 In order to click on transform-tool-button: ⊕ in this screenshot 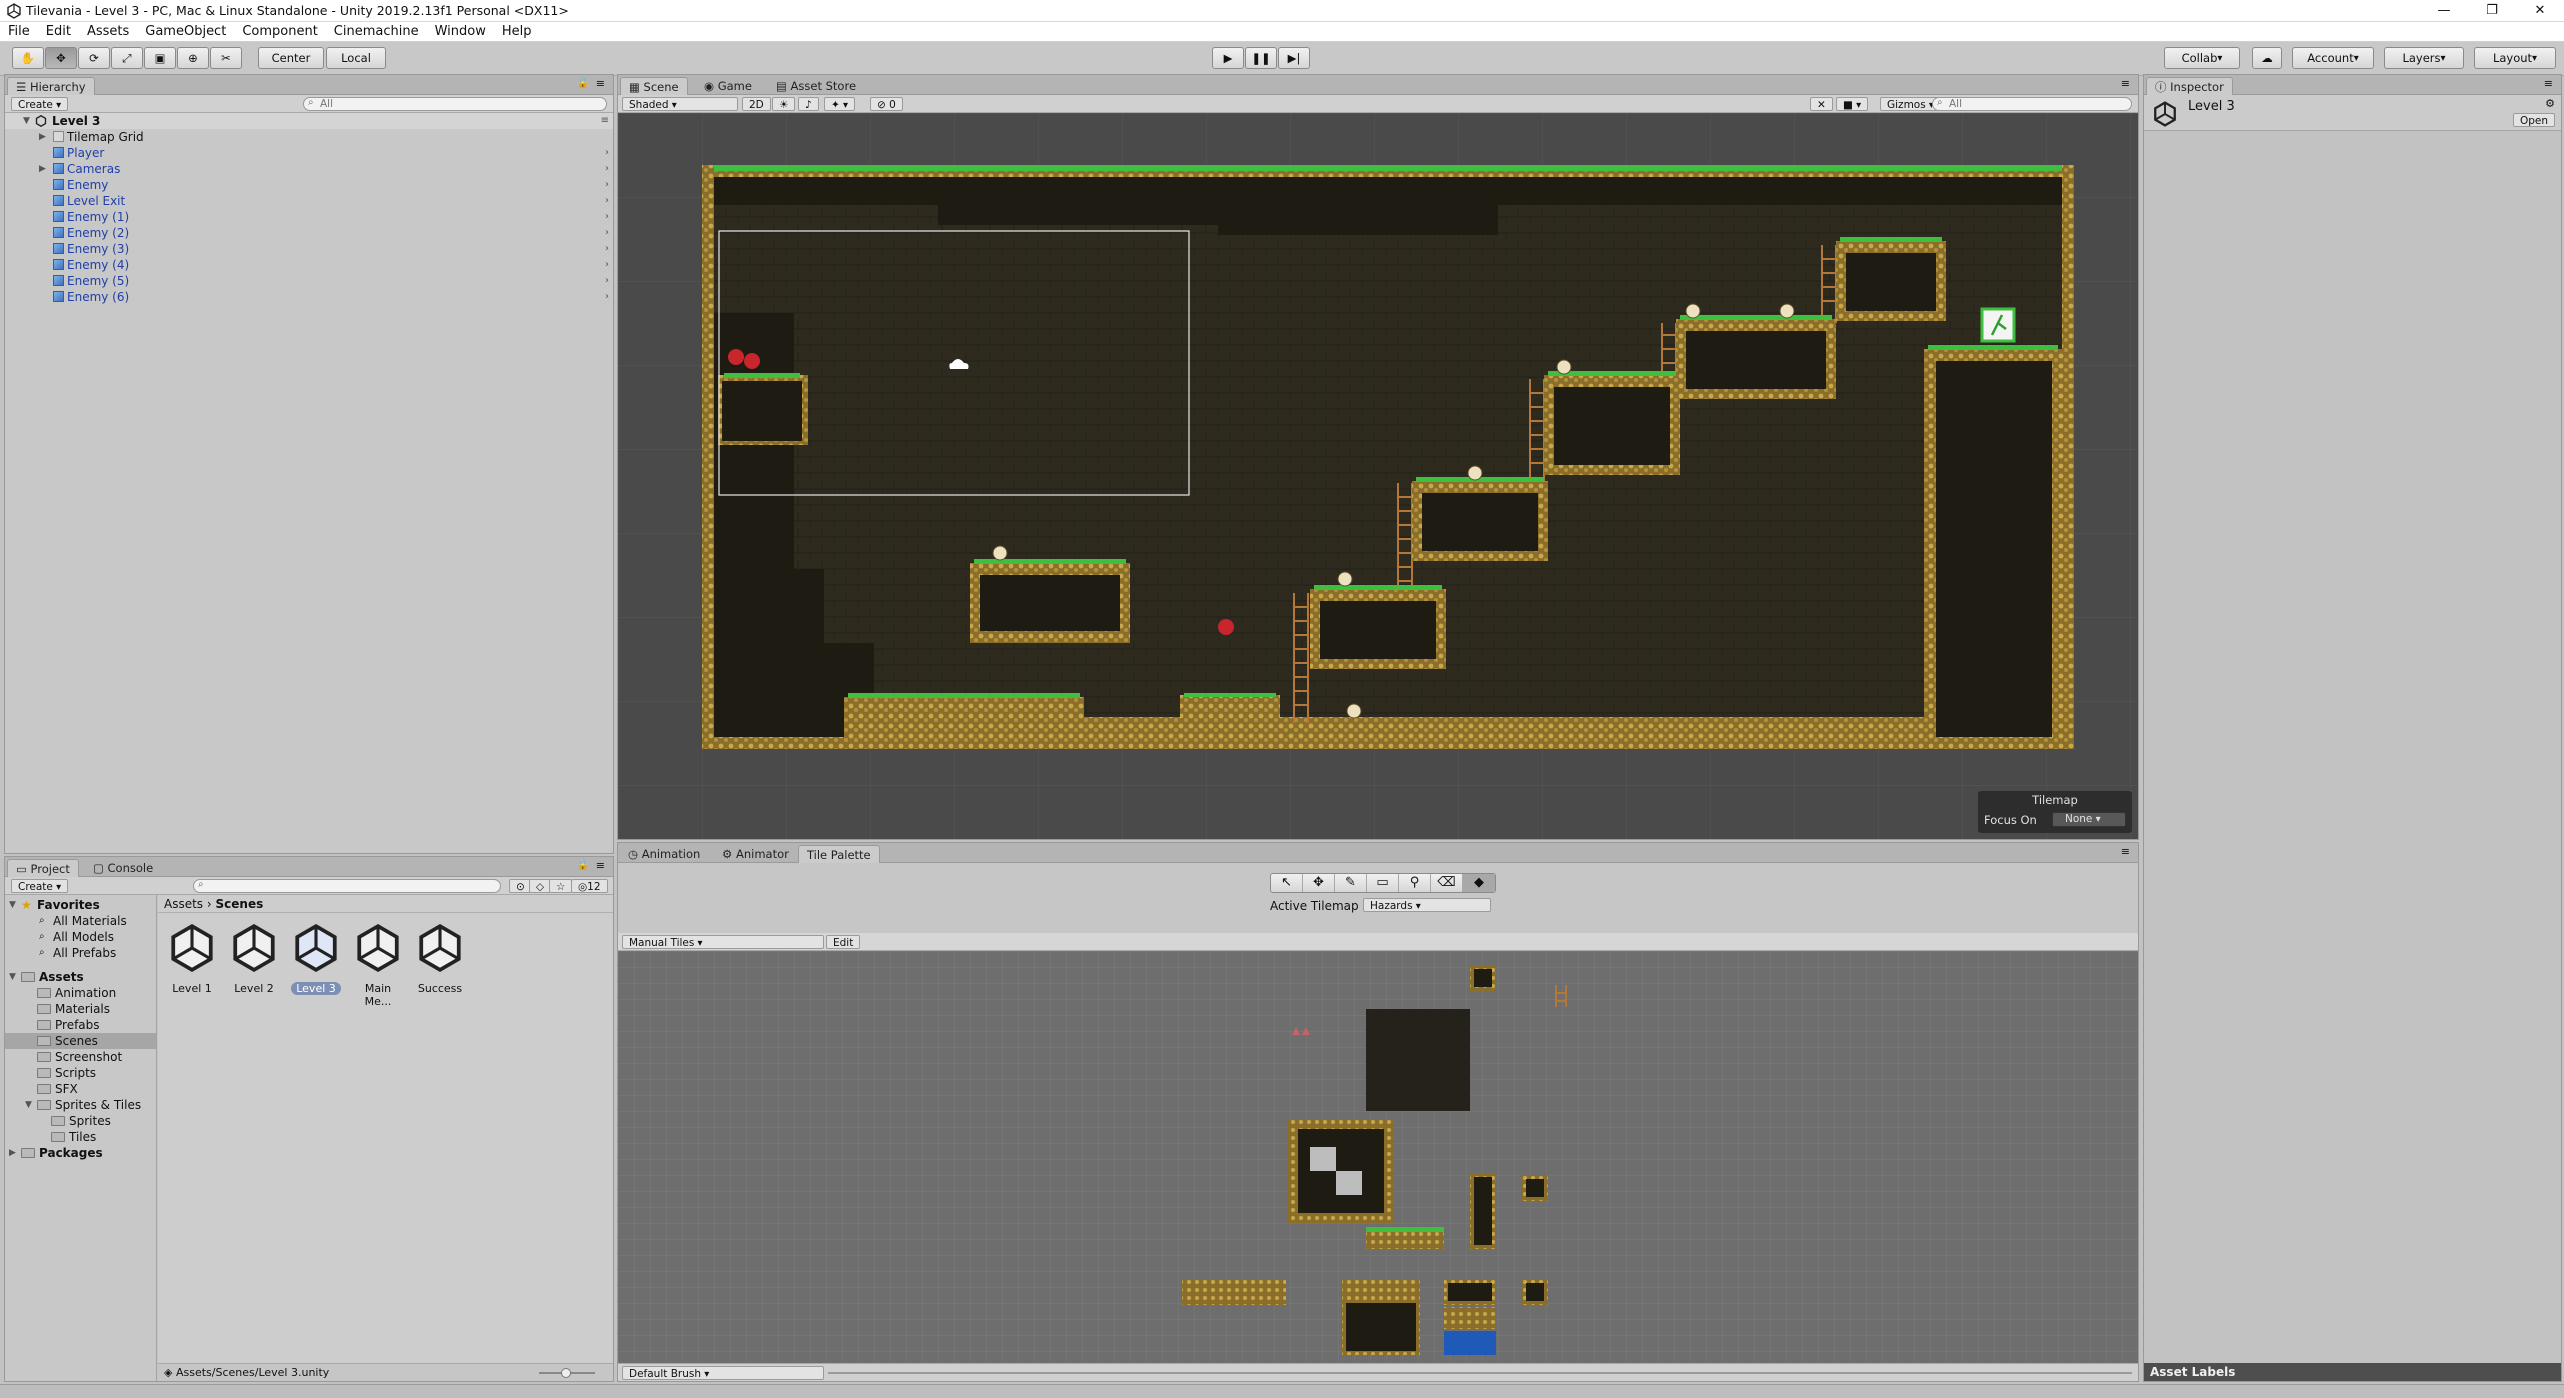, I will do `click(193, 58)`.